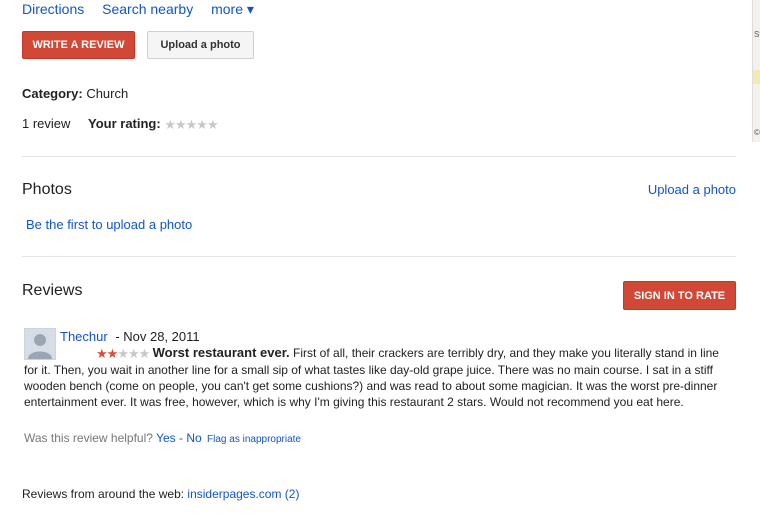 The height and width of the screenshot is (522, 760). I want to click on photos-heading: Photos, so click(47, 189).